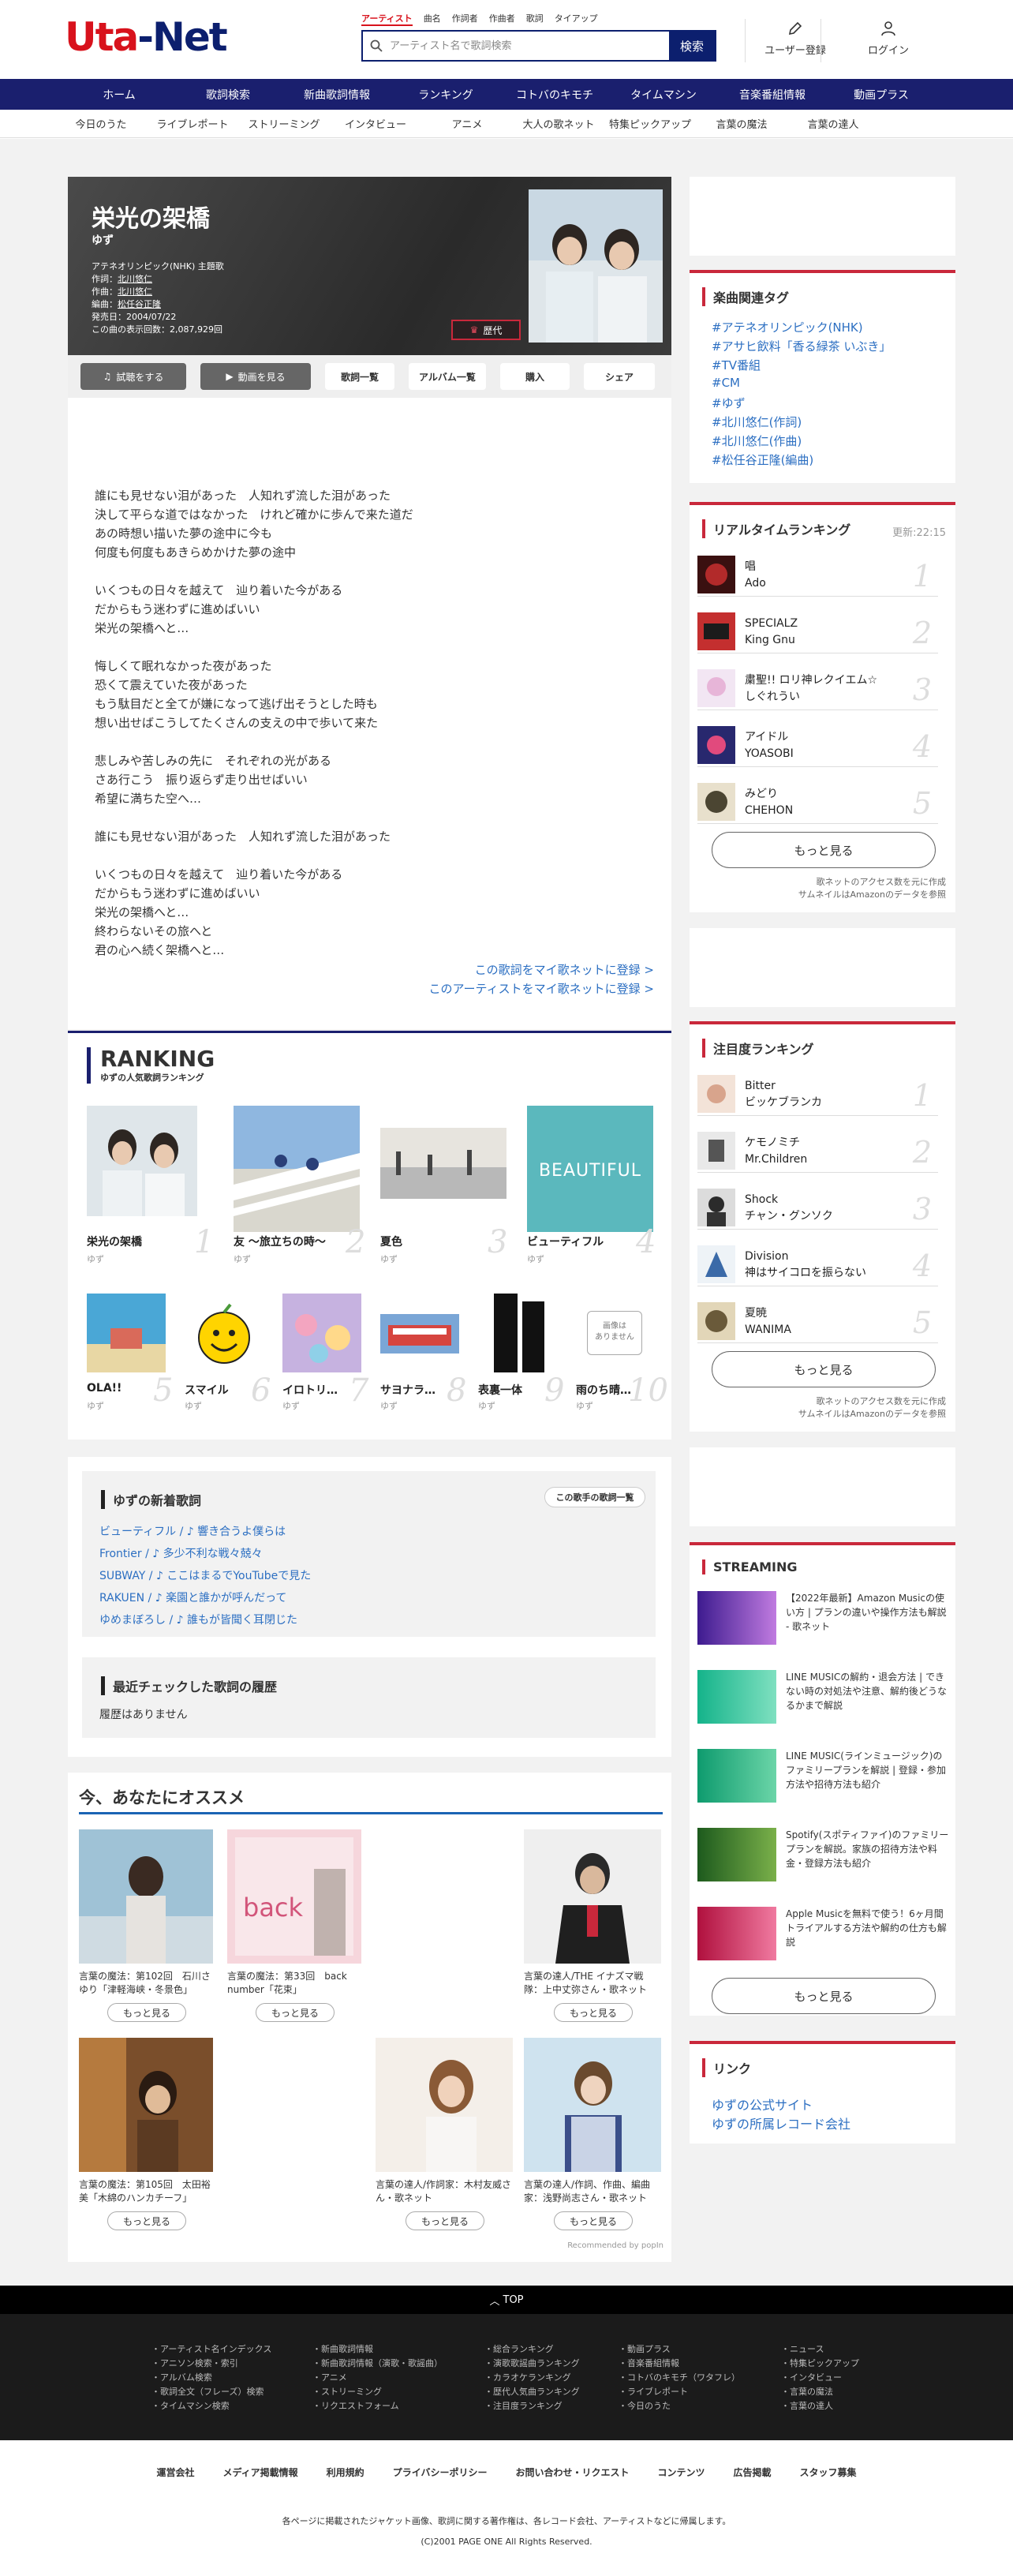 Image resolution: width=1013 pixels, height=2576 pixels. I want to click on purchase-button: 購入, so click(535, 376).